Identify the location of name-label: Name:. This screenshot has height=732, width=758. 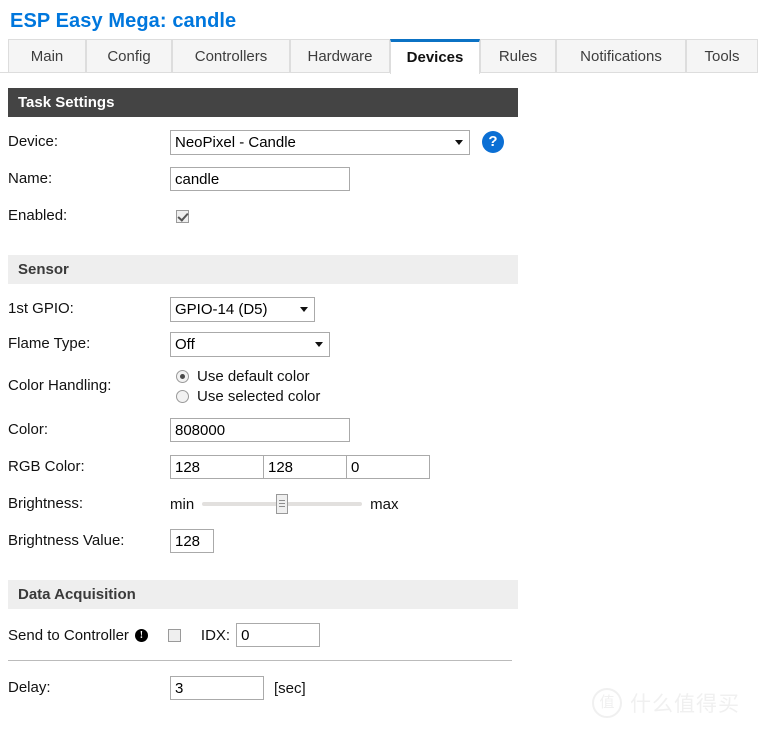
(30, 178).